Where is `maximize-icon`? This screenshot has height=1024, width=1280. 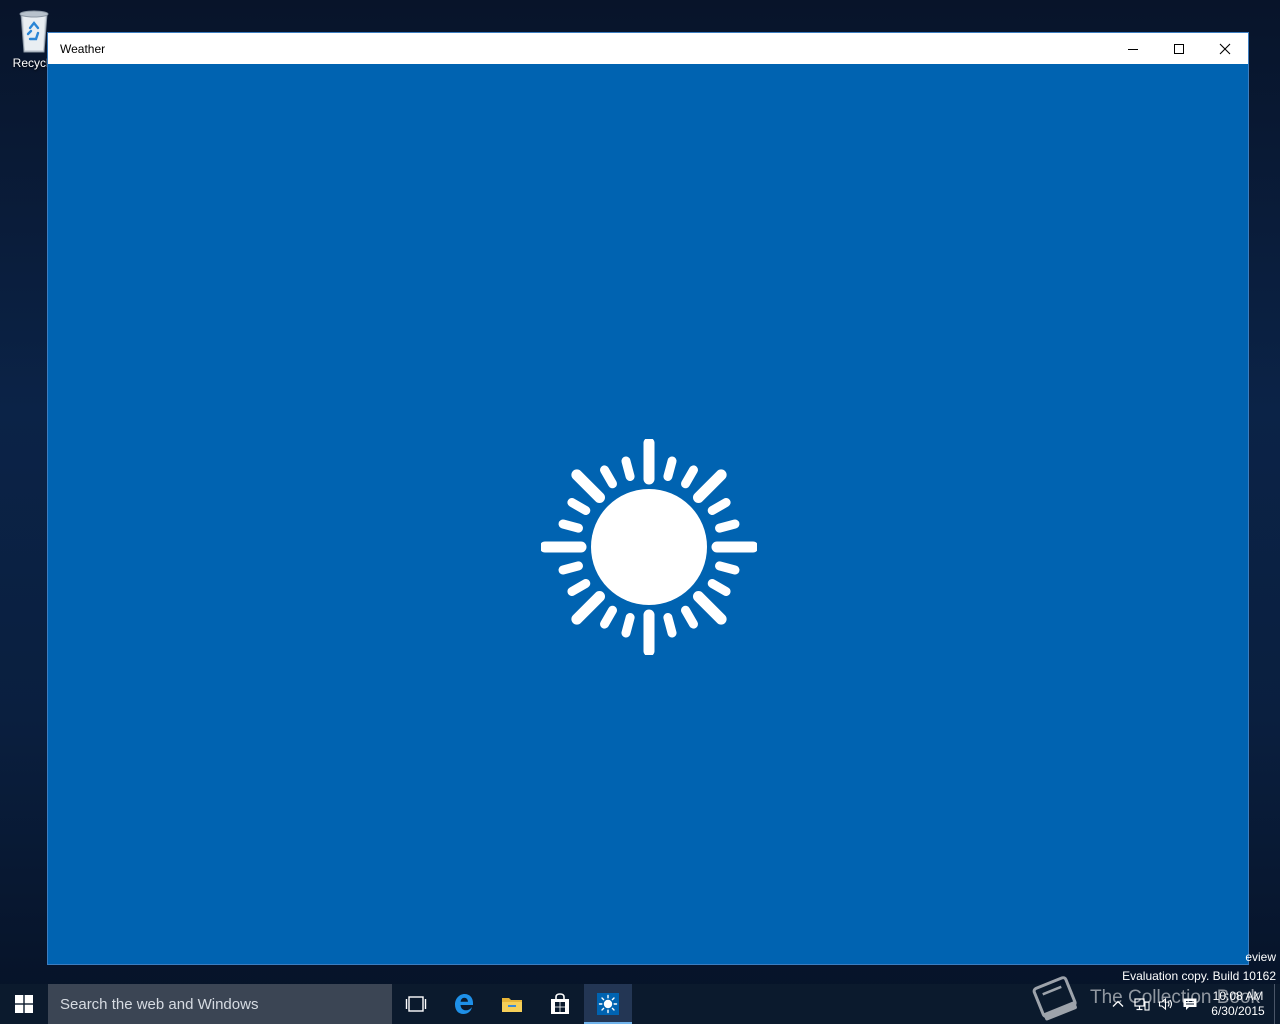
maximize-icon is located at coordinates (1179, 48).